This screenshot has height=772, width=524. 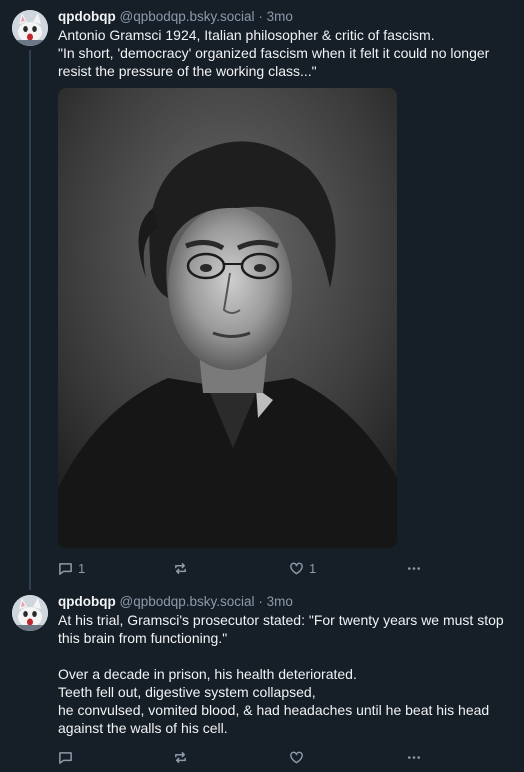 I want to click on like-button, so click(x=299, y=757).